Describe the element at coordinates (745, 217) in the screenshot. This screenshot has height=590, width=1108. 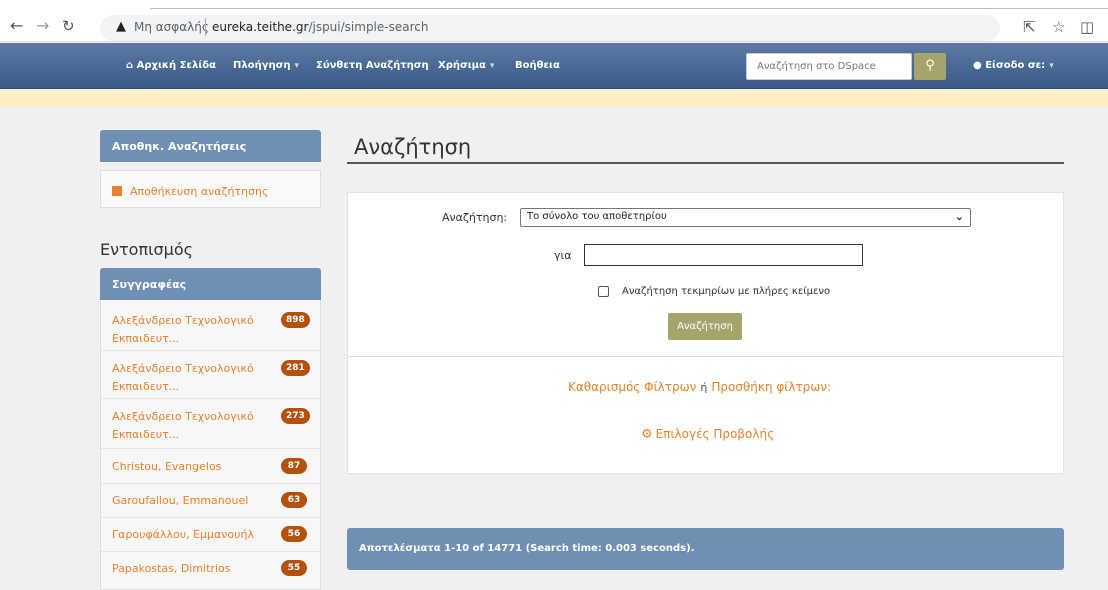
I see `scope-select: Το σύνολο του αποθετηρίου ⌄` at that location.